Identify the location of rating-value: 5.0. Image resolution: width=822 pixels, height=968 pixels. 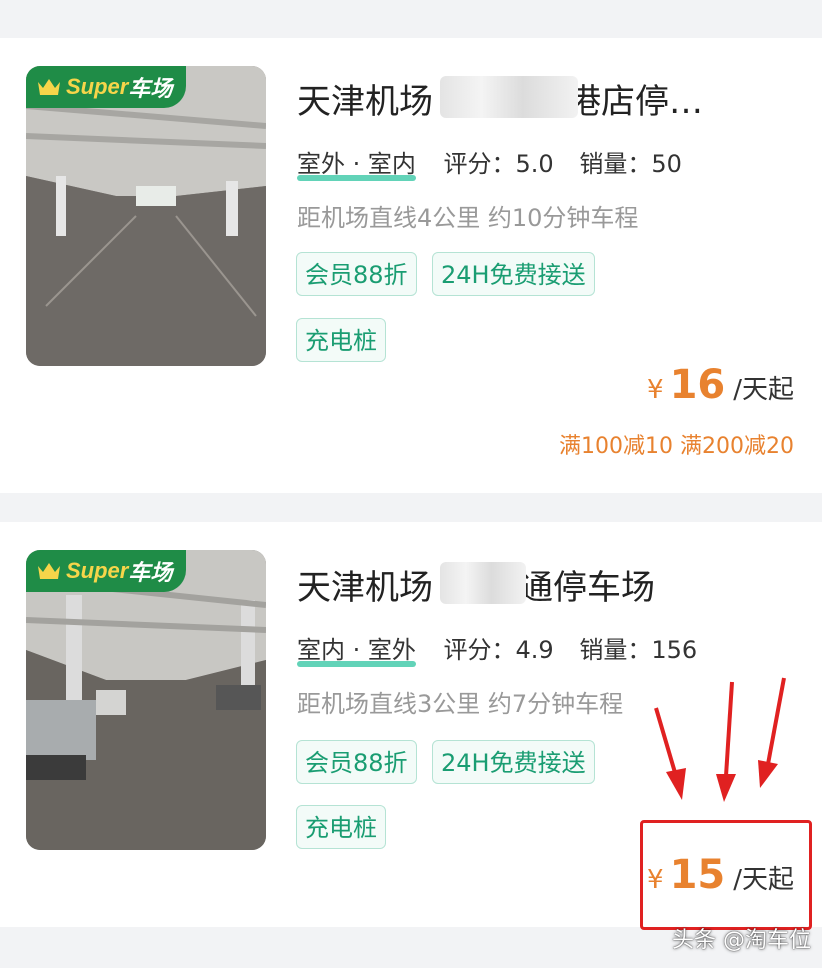
(534, 164).